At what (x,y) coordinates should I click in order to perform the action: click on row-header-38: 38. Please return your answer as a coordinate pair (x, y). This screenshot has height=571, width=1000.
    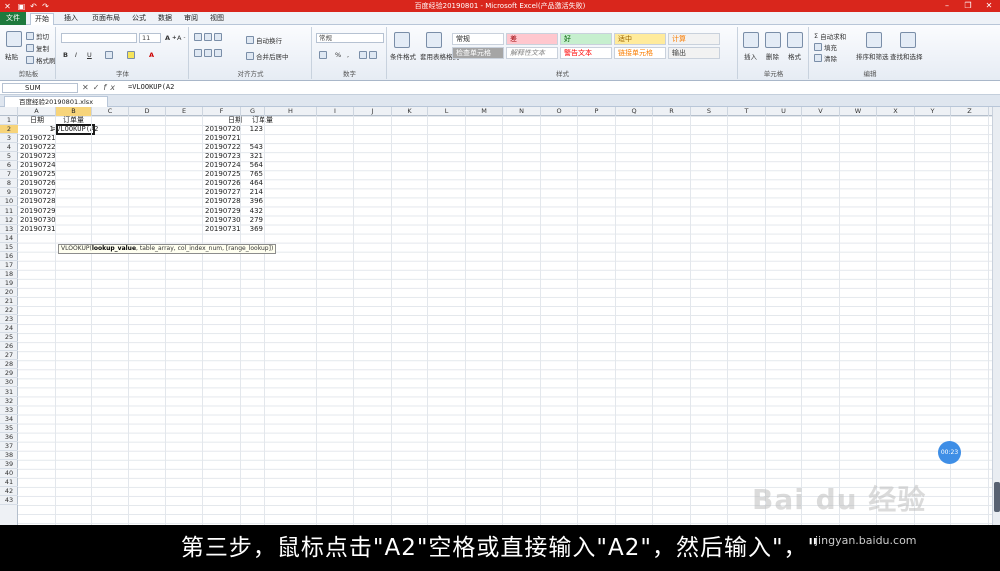
    Looking at the image, I should click on (9, 455).